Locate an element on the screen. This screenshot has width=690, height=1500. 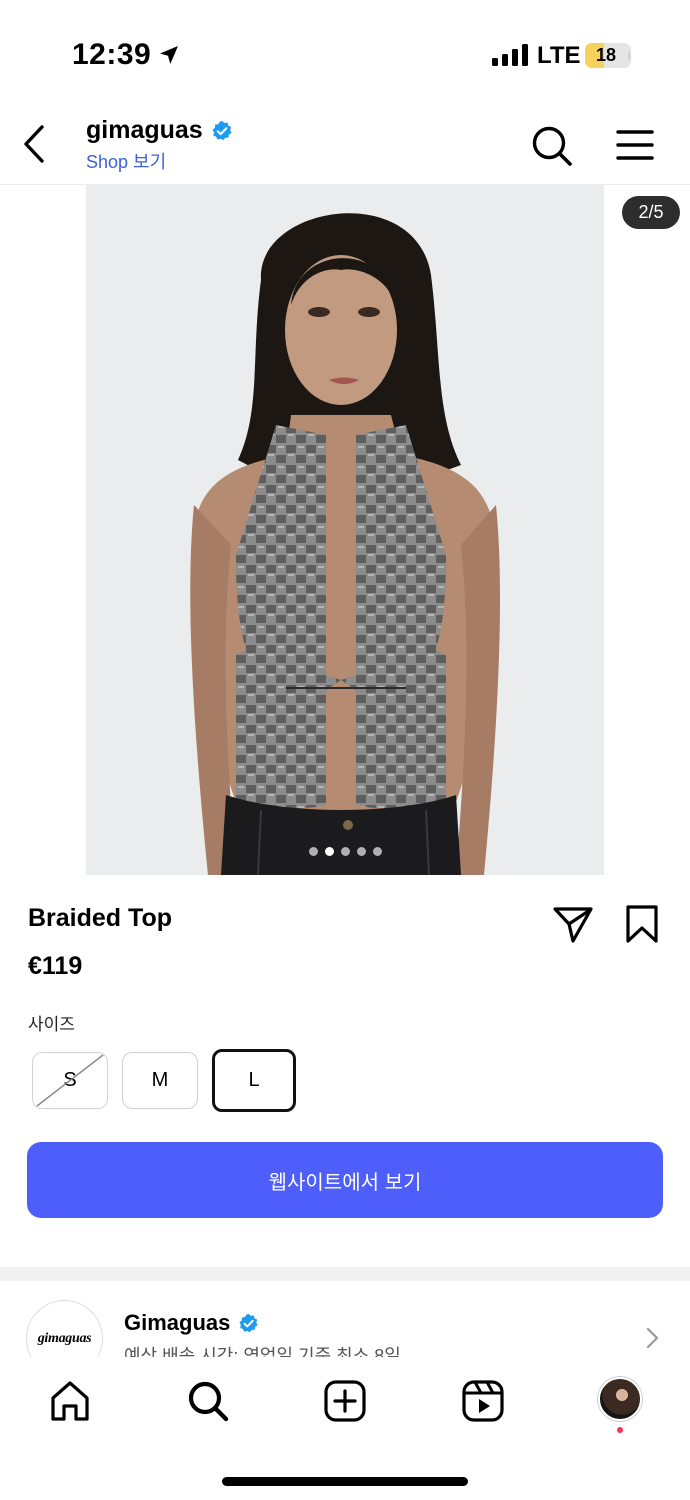
battery-level: 18 is located at coordinates (606, 55).